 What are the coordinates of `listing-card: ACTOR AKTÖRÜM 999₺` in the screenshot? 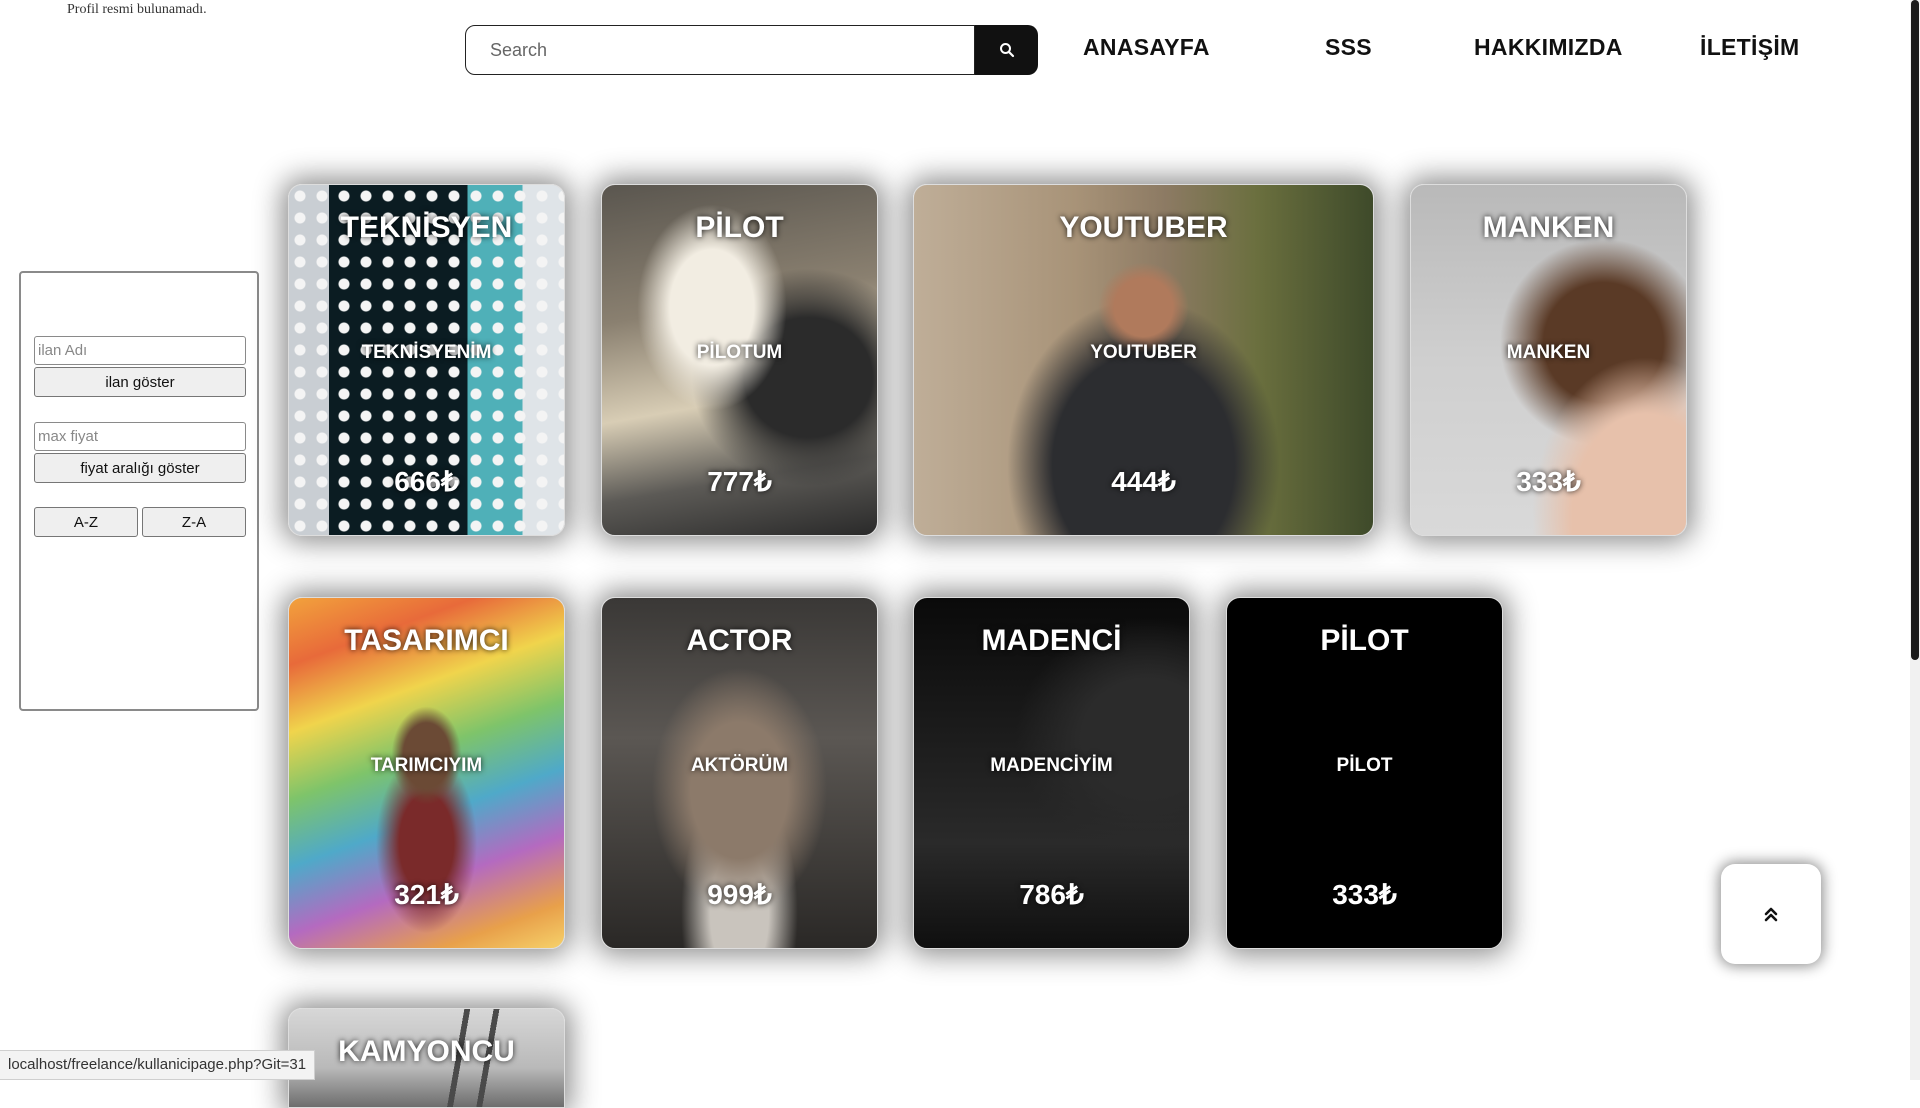 It's located at (739, 773).